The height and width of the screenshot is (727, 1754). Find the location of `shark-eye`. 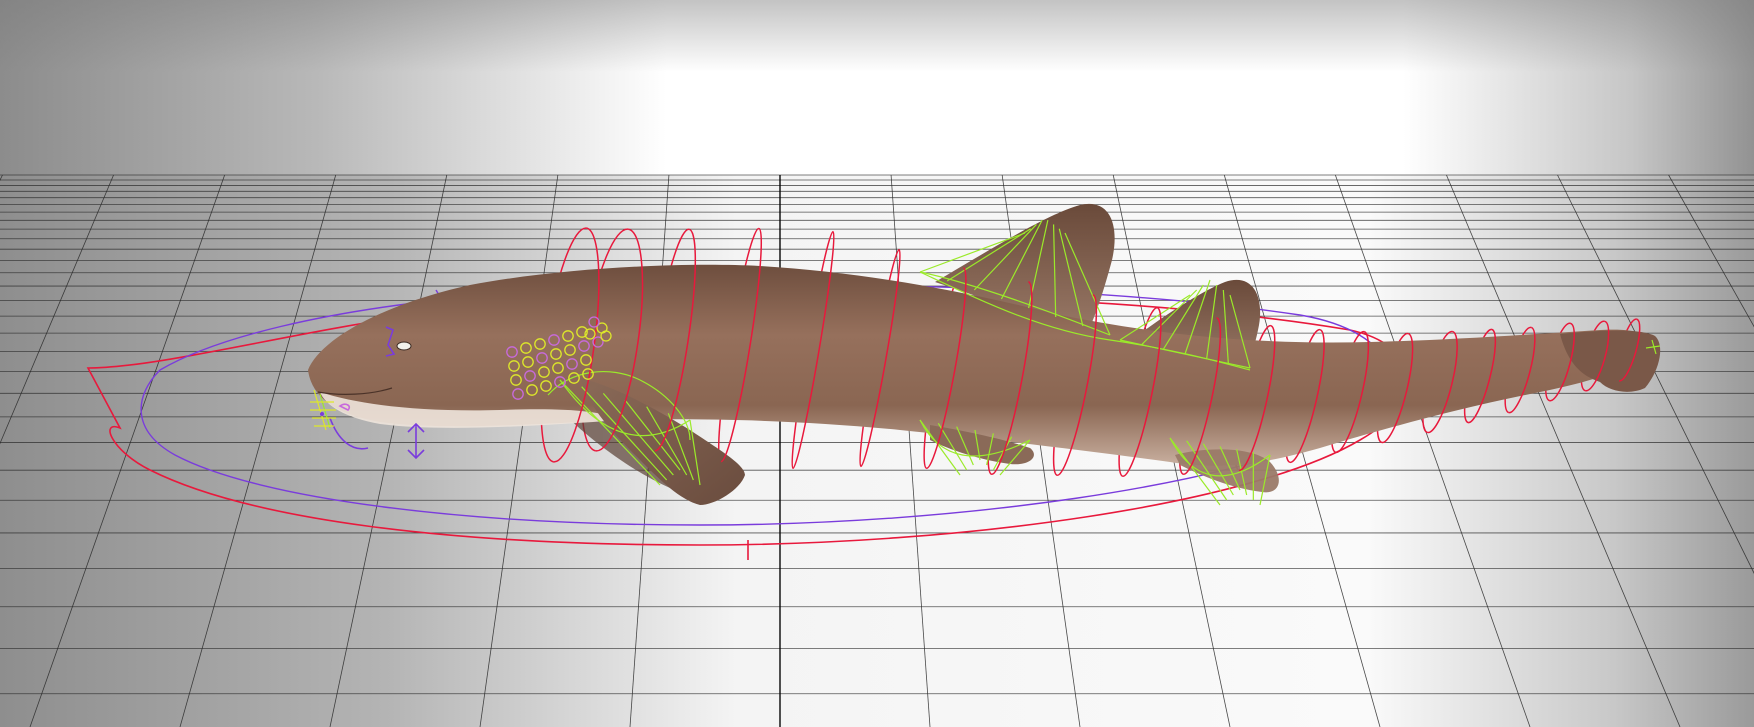

shark-eye is located at coordinates (404, 346).